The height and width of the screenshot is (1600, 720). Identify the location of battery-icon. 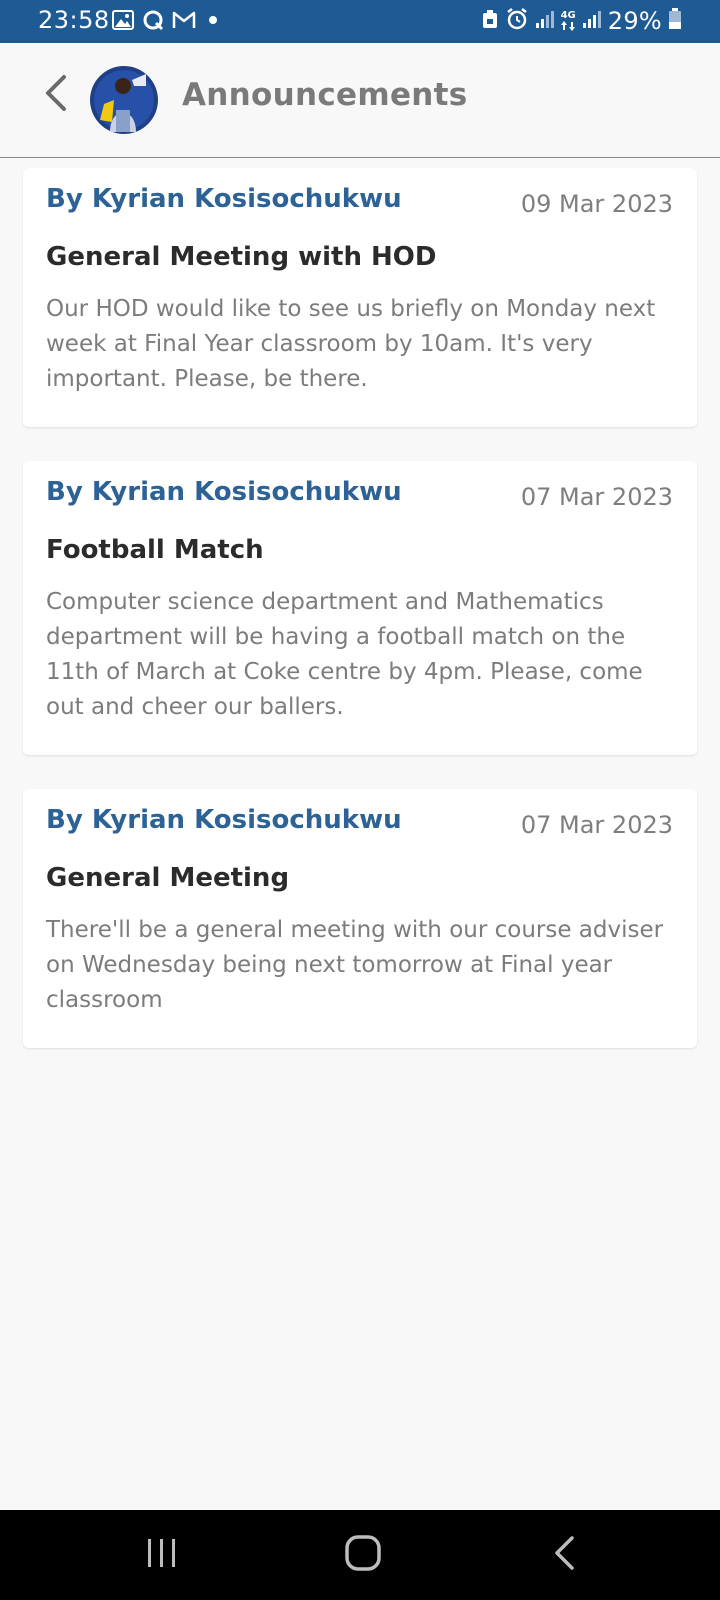
(675, 21).